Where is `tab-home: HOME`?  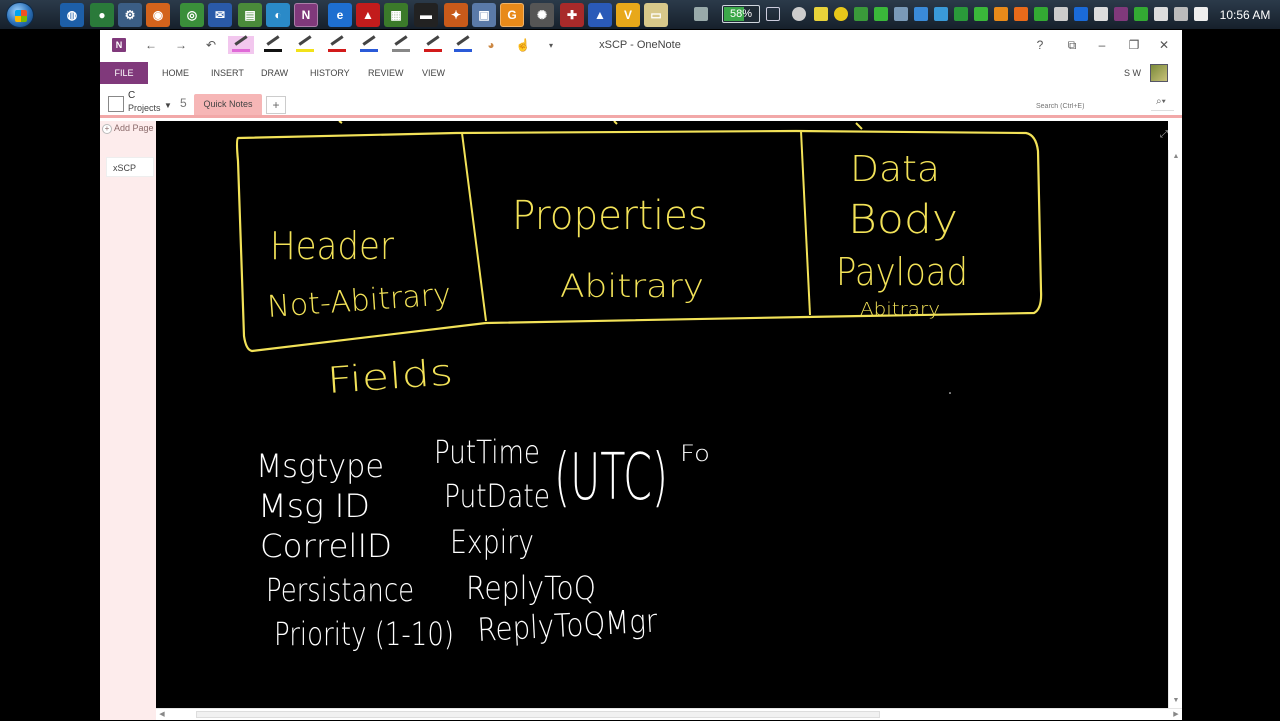 tab-home: HOME is located at coordinates (175, 73).